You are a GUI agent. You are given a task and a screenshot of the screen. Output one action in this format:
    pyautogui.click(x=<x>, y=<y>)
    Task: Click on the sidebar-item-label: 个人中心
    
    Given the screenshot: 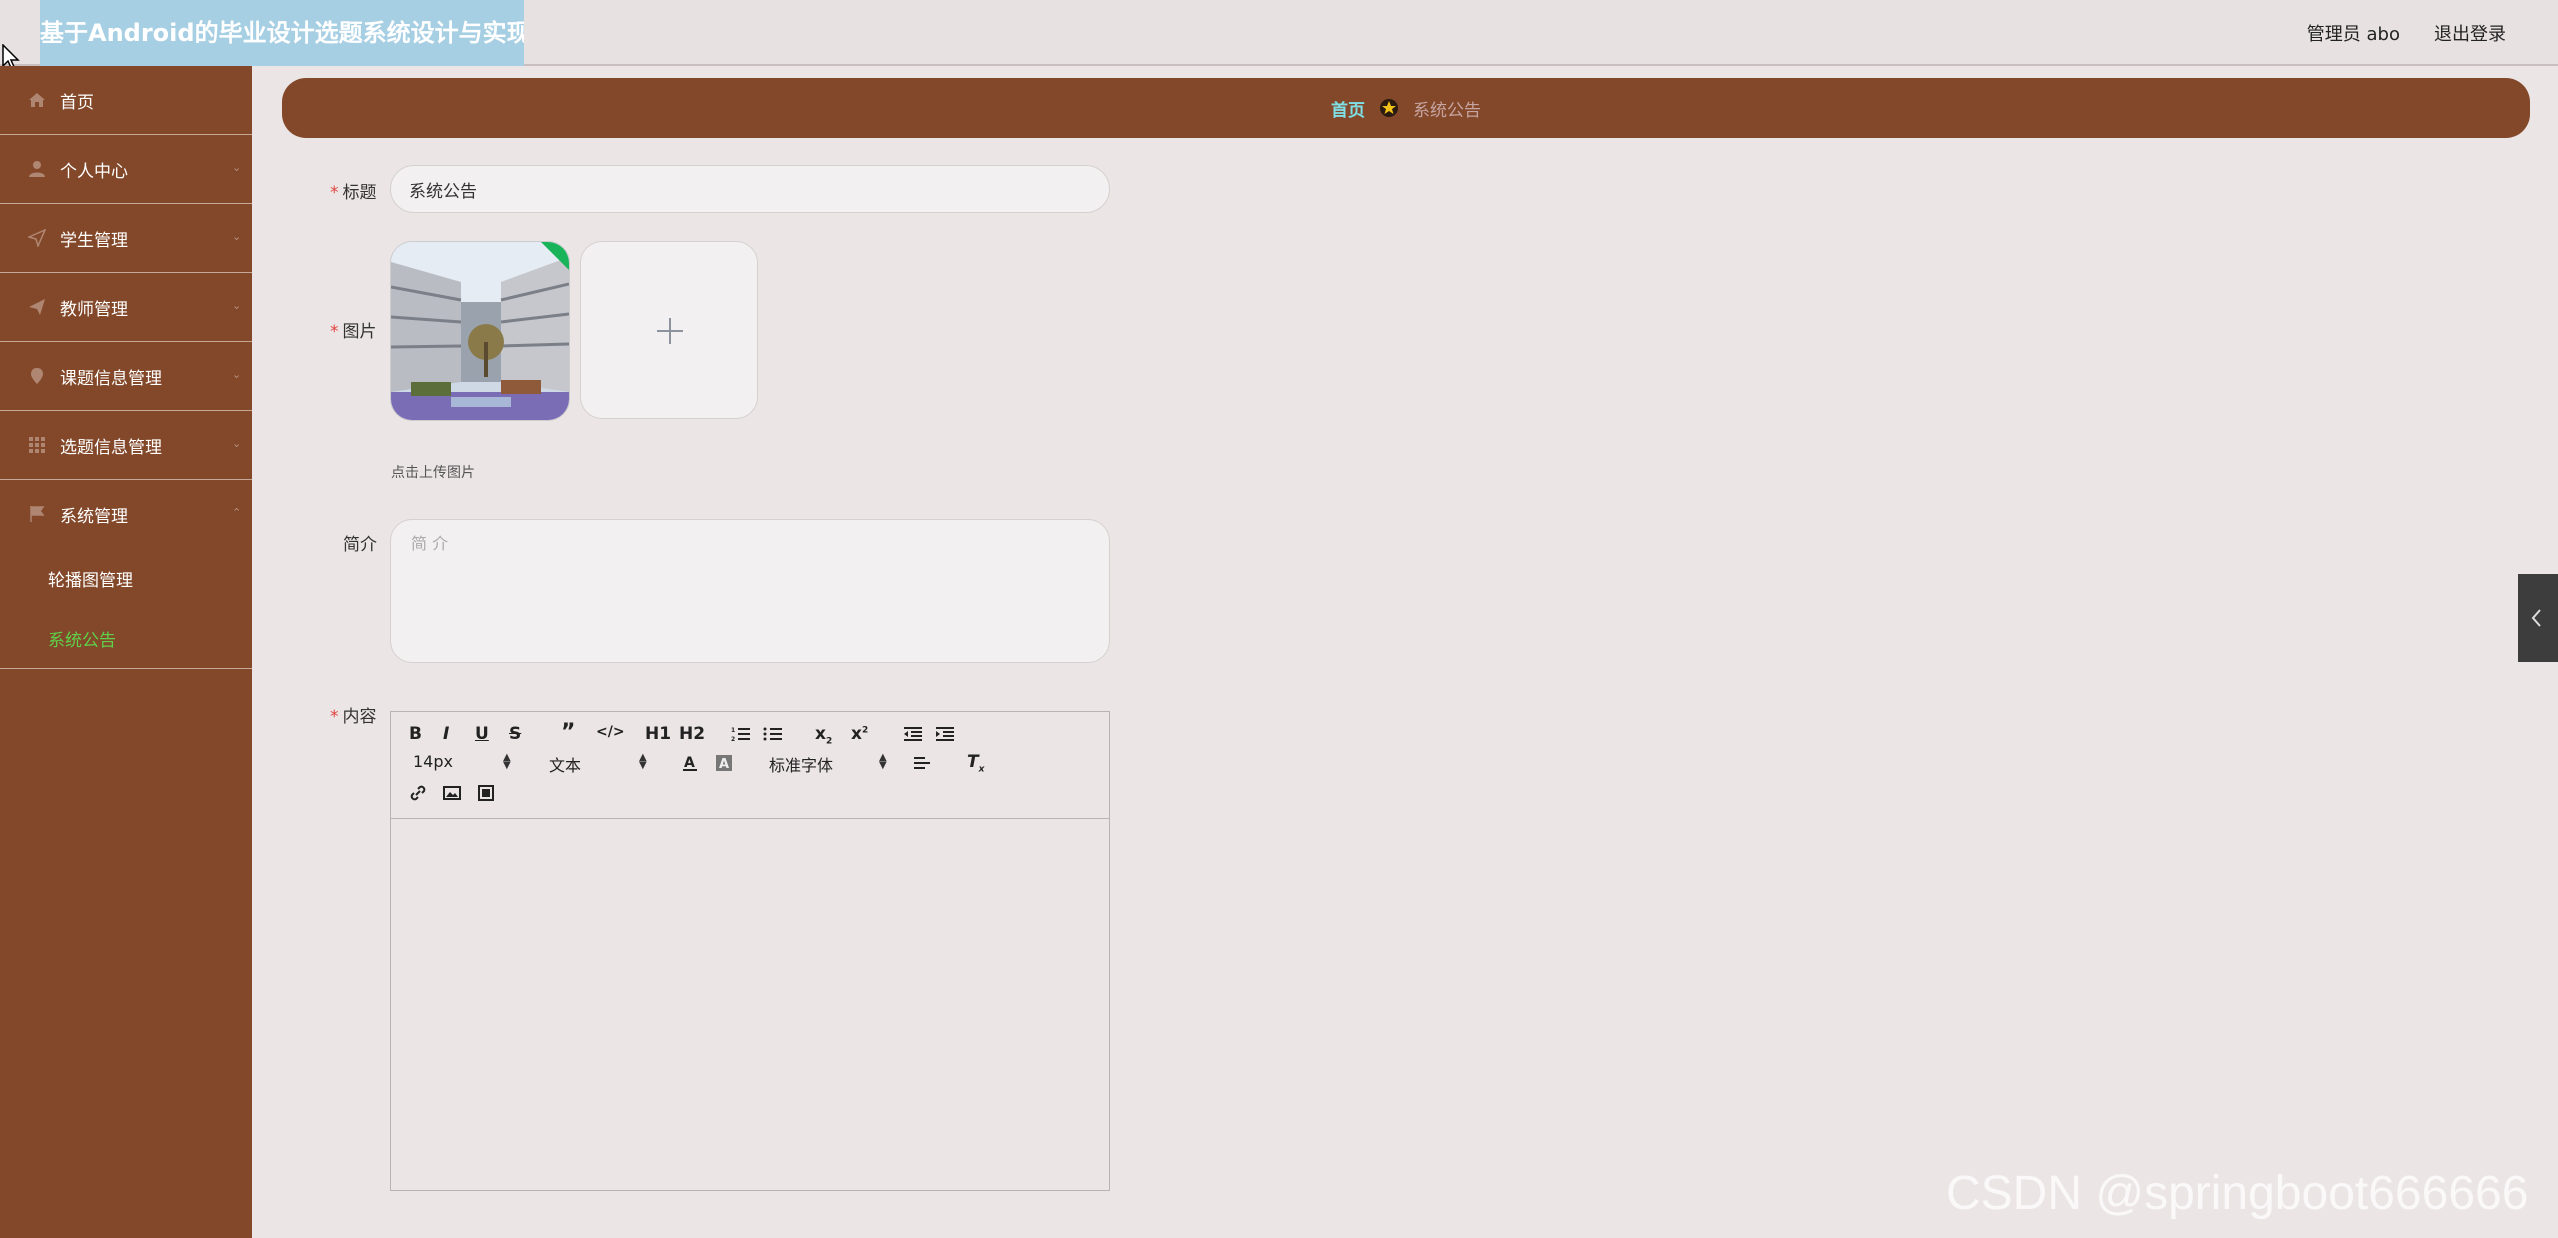 What is the action you would take?
    pyautogui.click(x=94, y=171)
    